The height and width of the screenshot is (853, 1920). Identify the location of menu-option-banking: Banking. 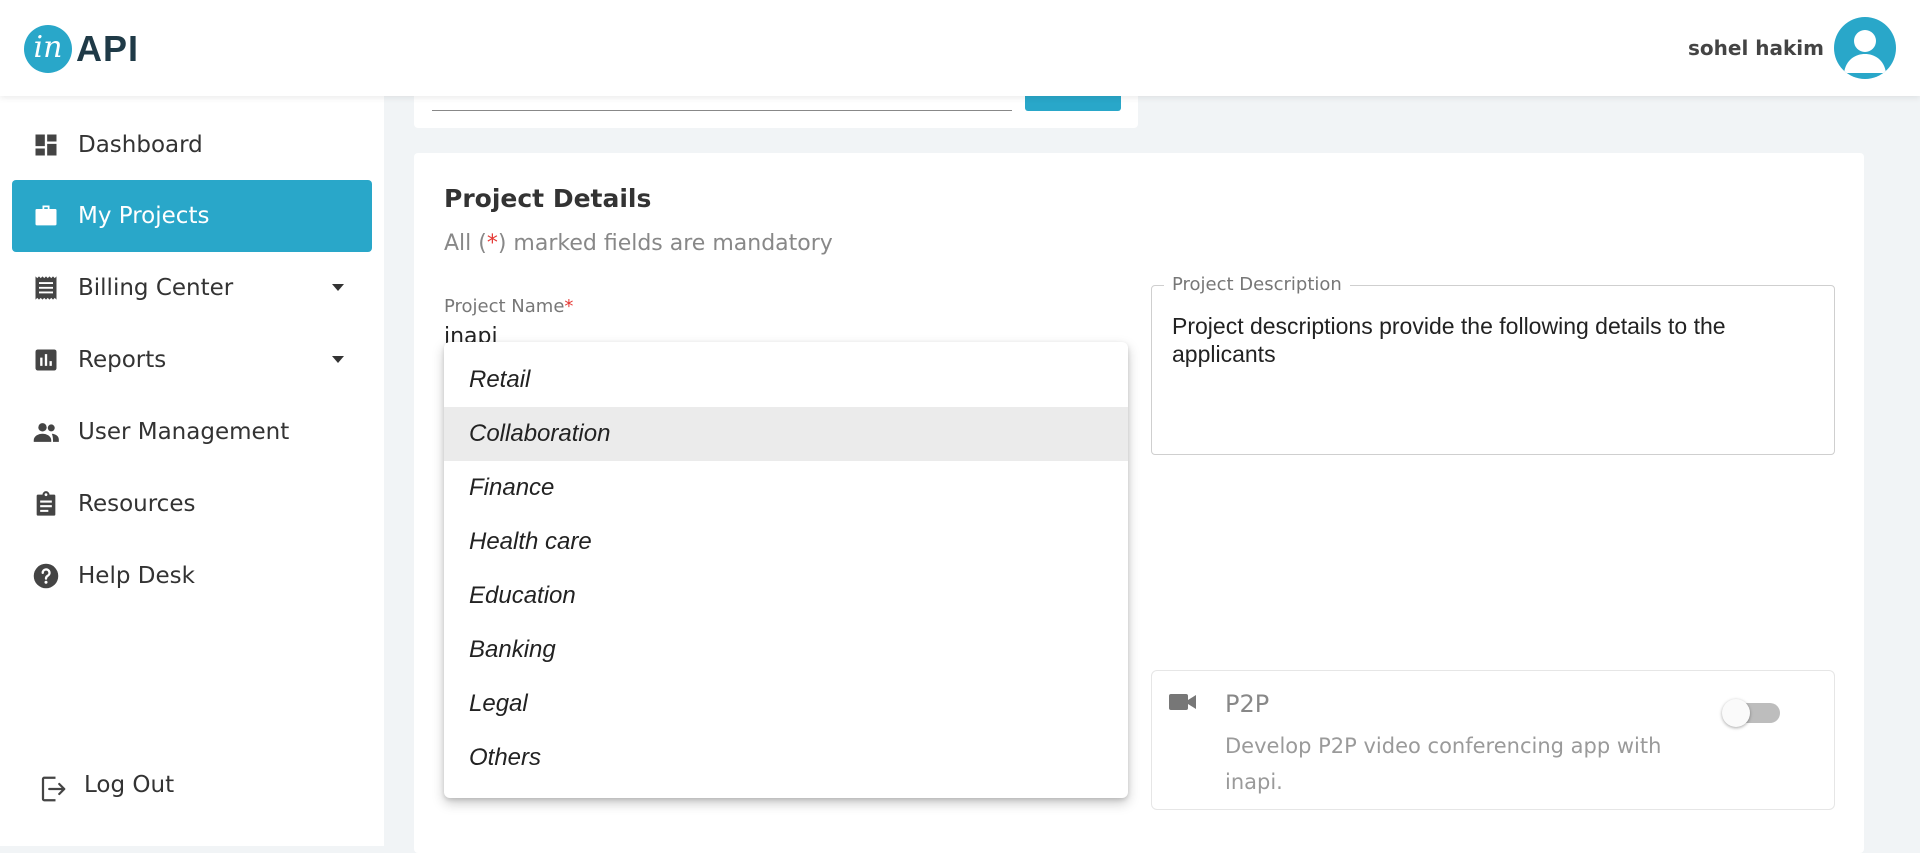
(786, 650).